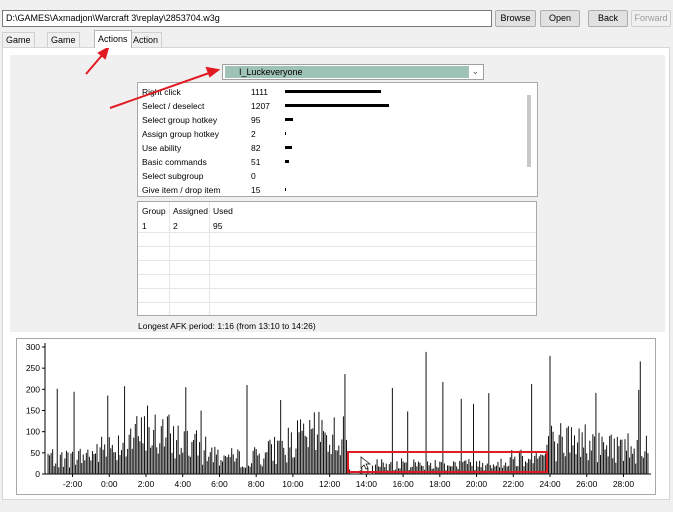 This screenshot has width=673, height=512. Describe the element at coordinates (18, 45) in the screenshot. I see `tab-game-info: Game Info` at that location.